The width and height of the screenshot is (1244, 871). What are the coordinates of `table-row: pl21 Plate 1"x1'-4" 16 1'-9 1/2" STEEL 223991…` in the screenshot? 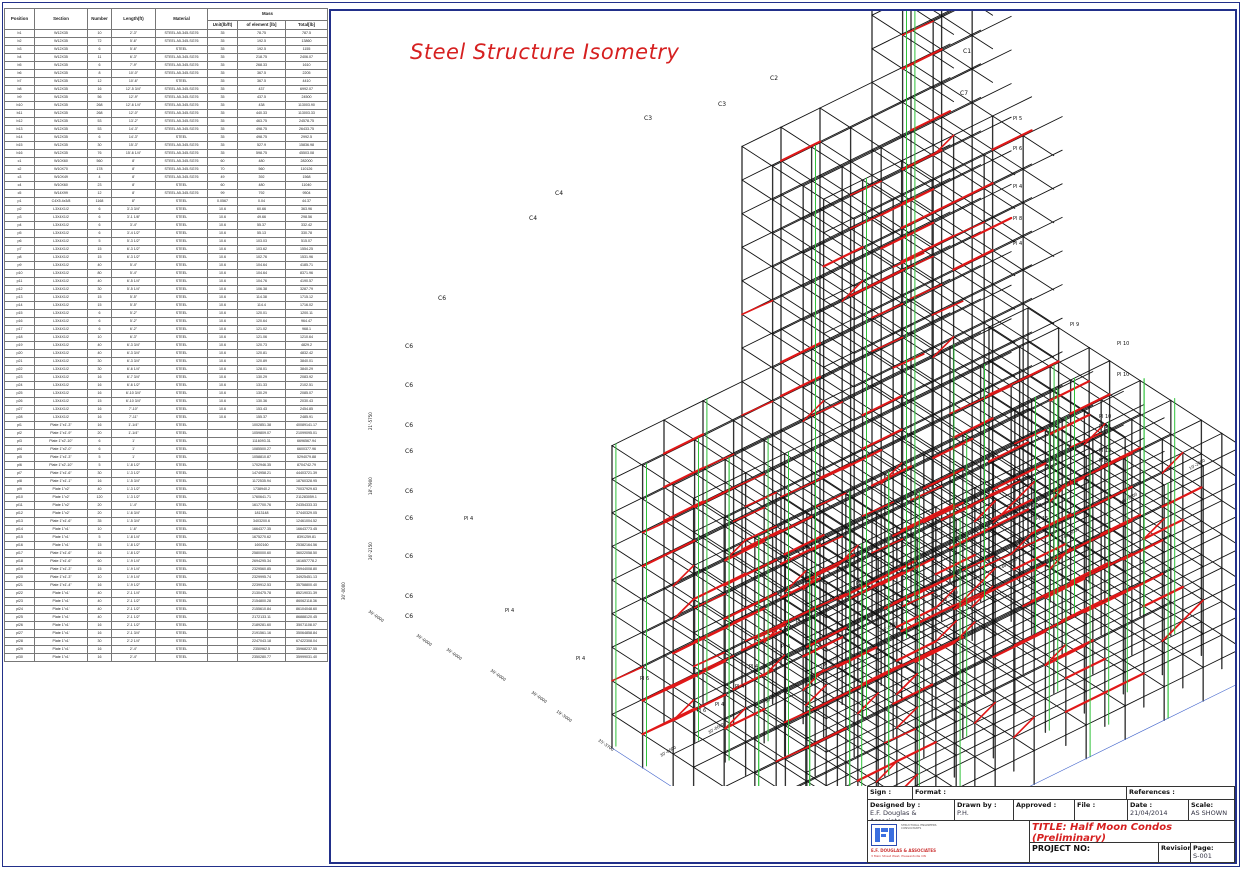 It's located at (166, 585).